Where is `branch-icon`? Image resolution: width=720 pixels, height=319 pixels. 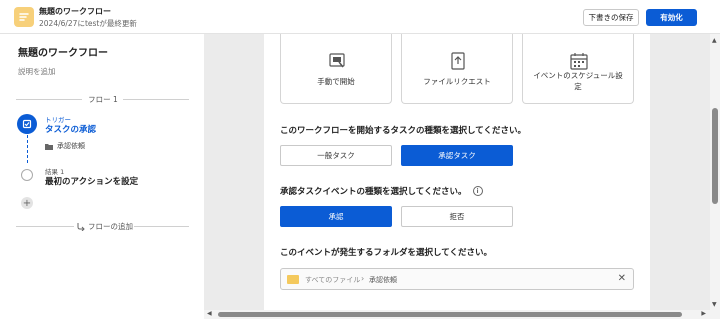
branch-icon is located at coordinates (81, 227).